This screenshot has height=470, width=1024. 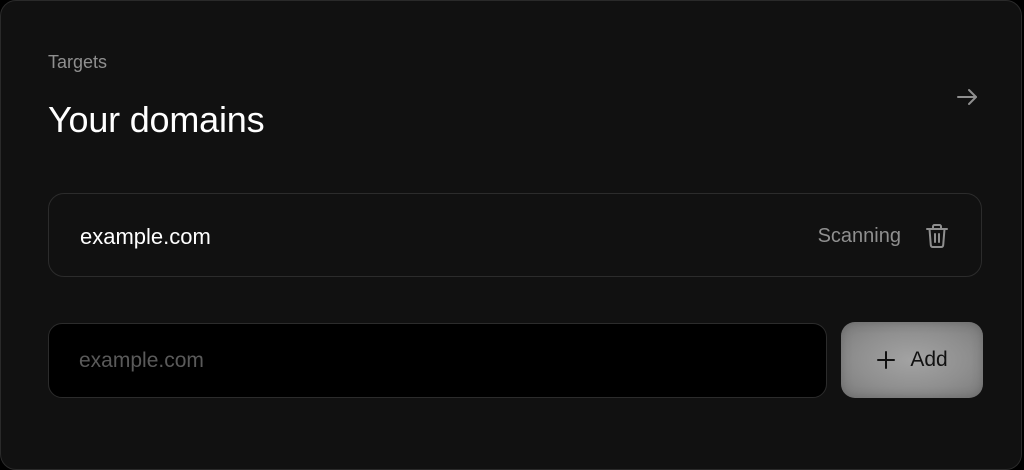 What do you see at coordinates (78, 62) in the screenshot?
I see `section-eyebrow: Targets` at bounding box center [78, 62].